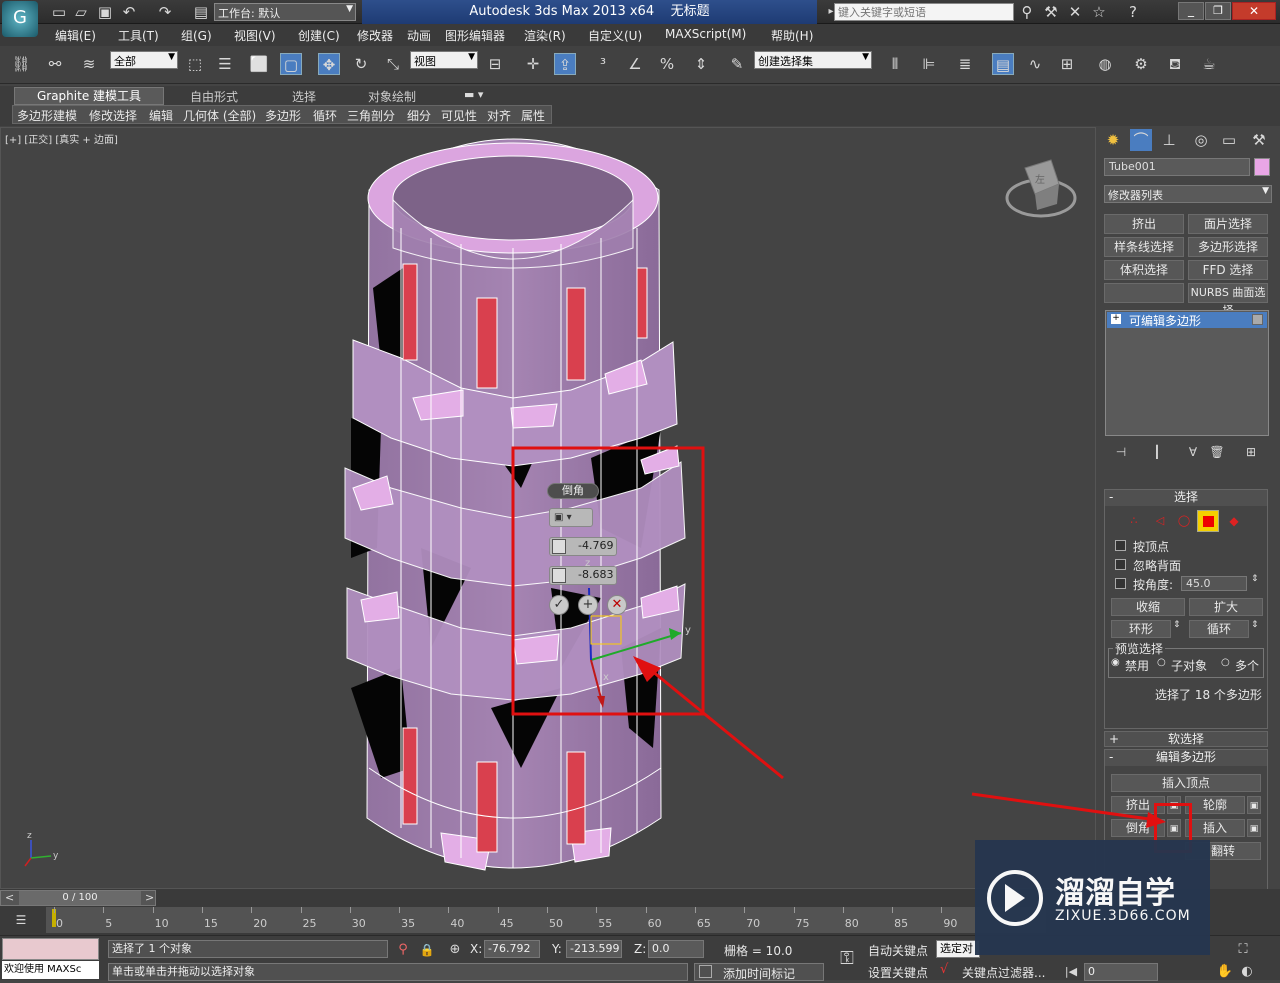 This screenshot has height=983, width=1280. Describe the element at coordinates (161, 115) in the screenshot. I see `panel-edit: 编辑` at that location.